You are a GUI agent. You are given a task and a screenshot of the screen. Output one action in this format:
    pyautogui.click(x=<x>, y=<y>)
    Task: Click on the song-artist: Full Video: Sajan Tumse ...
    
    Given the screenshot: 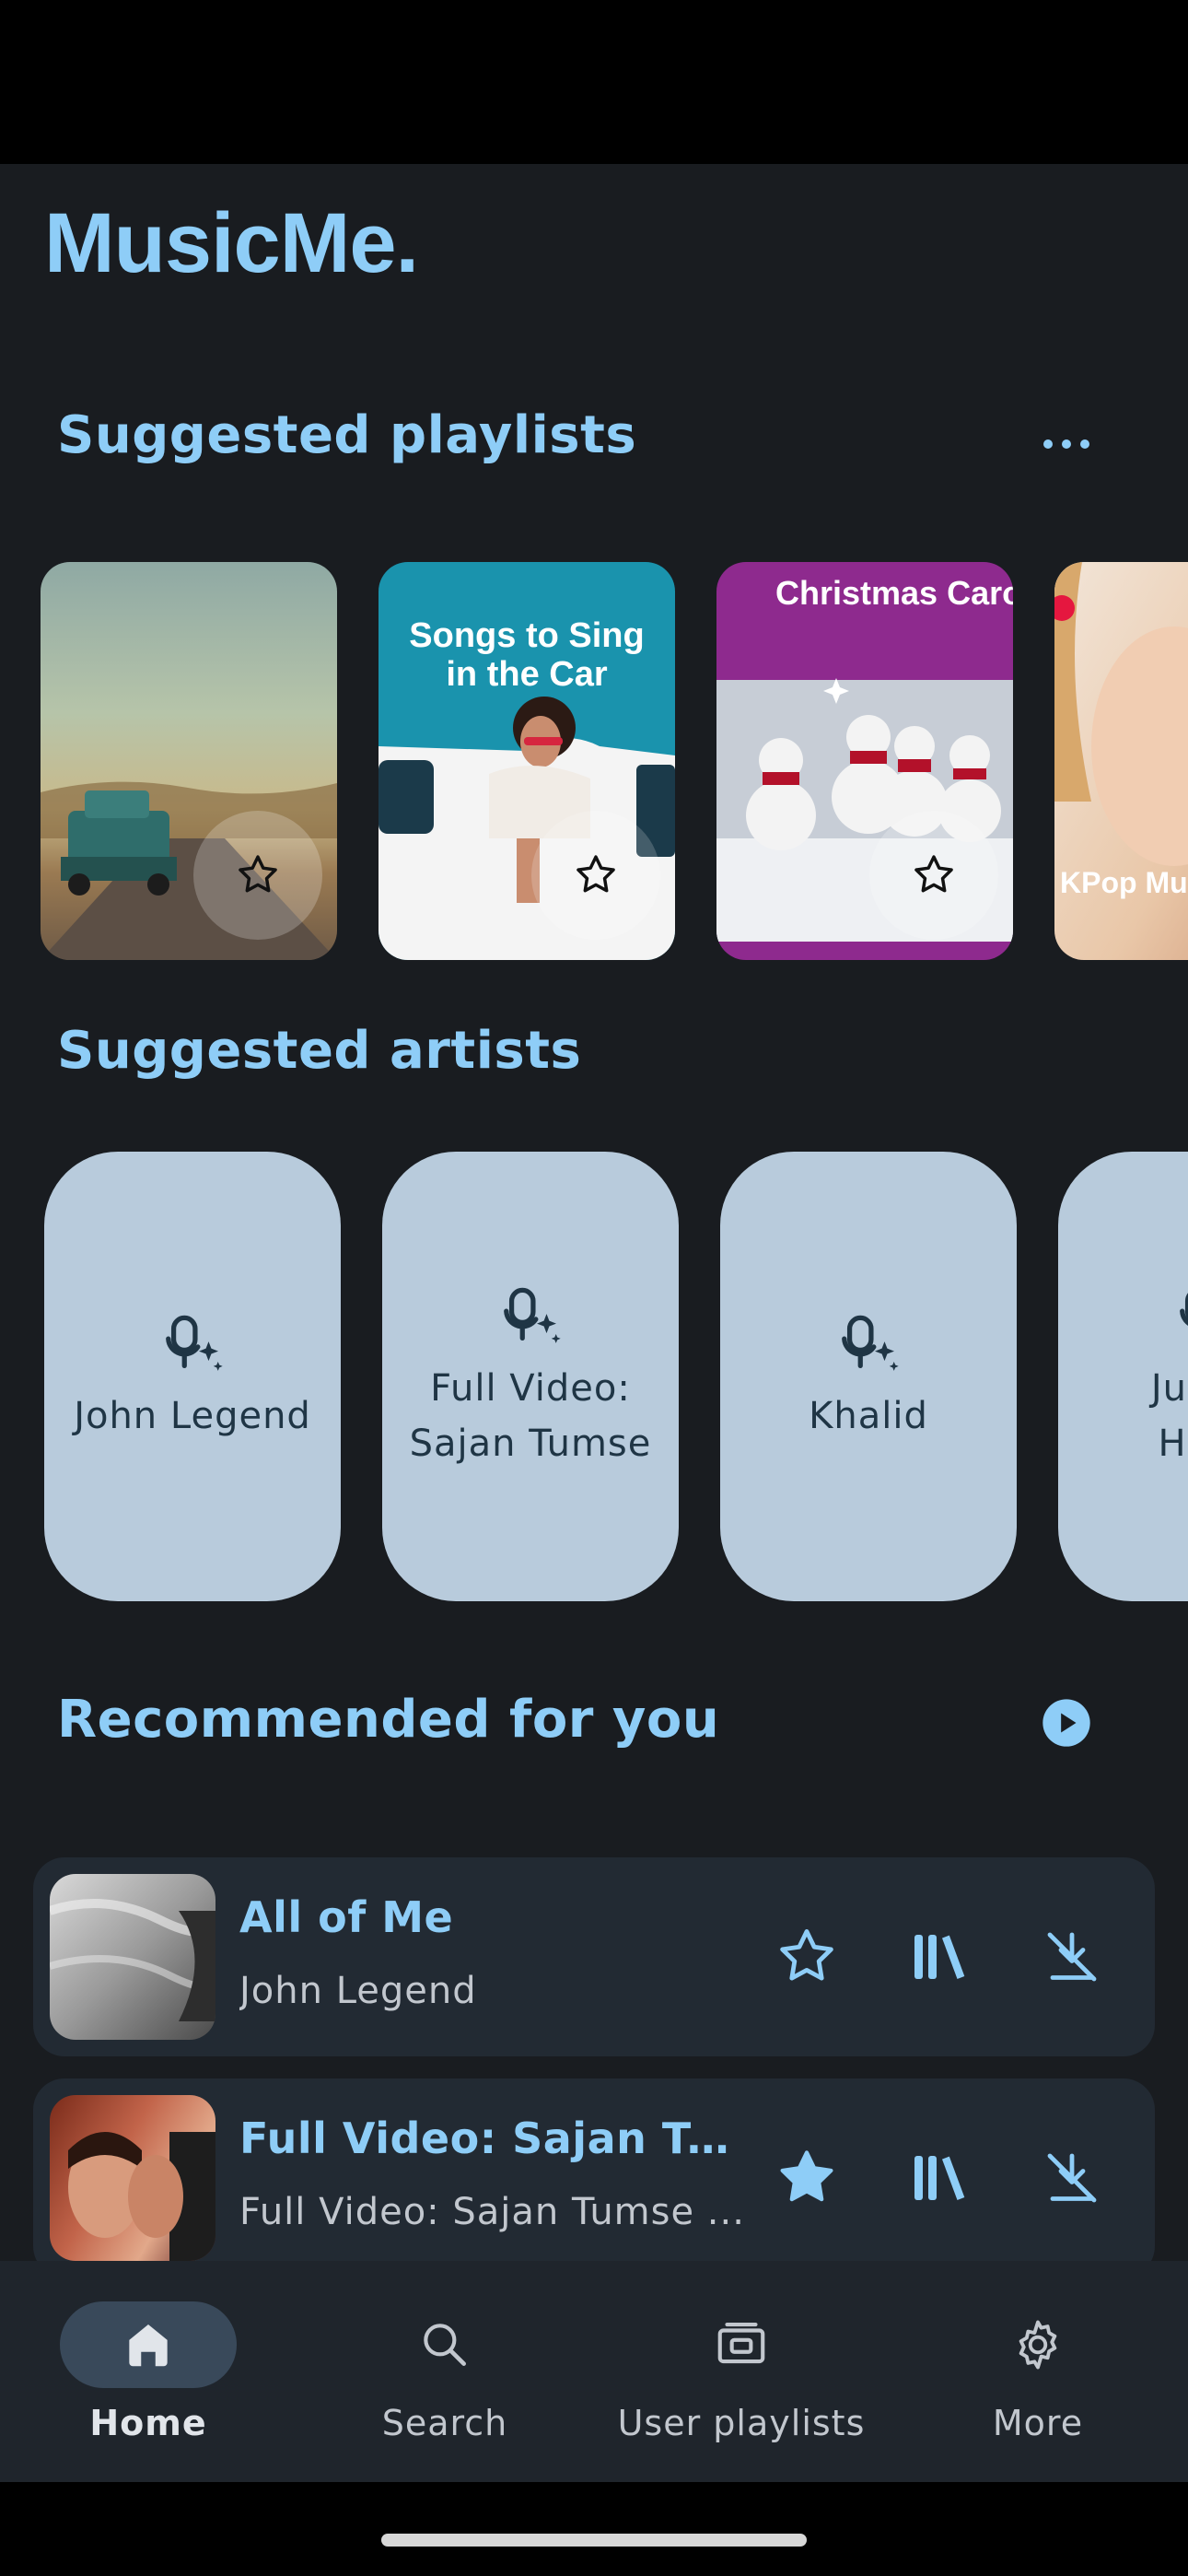 What is the action you would take?
    pyautogui.click(x=492, y=2212)
    